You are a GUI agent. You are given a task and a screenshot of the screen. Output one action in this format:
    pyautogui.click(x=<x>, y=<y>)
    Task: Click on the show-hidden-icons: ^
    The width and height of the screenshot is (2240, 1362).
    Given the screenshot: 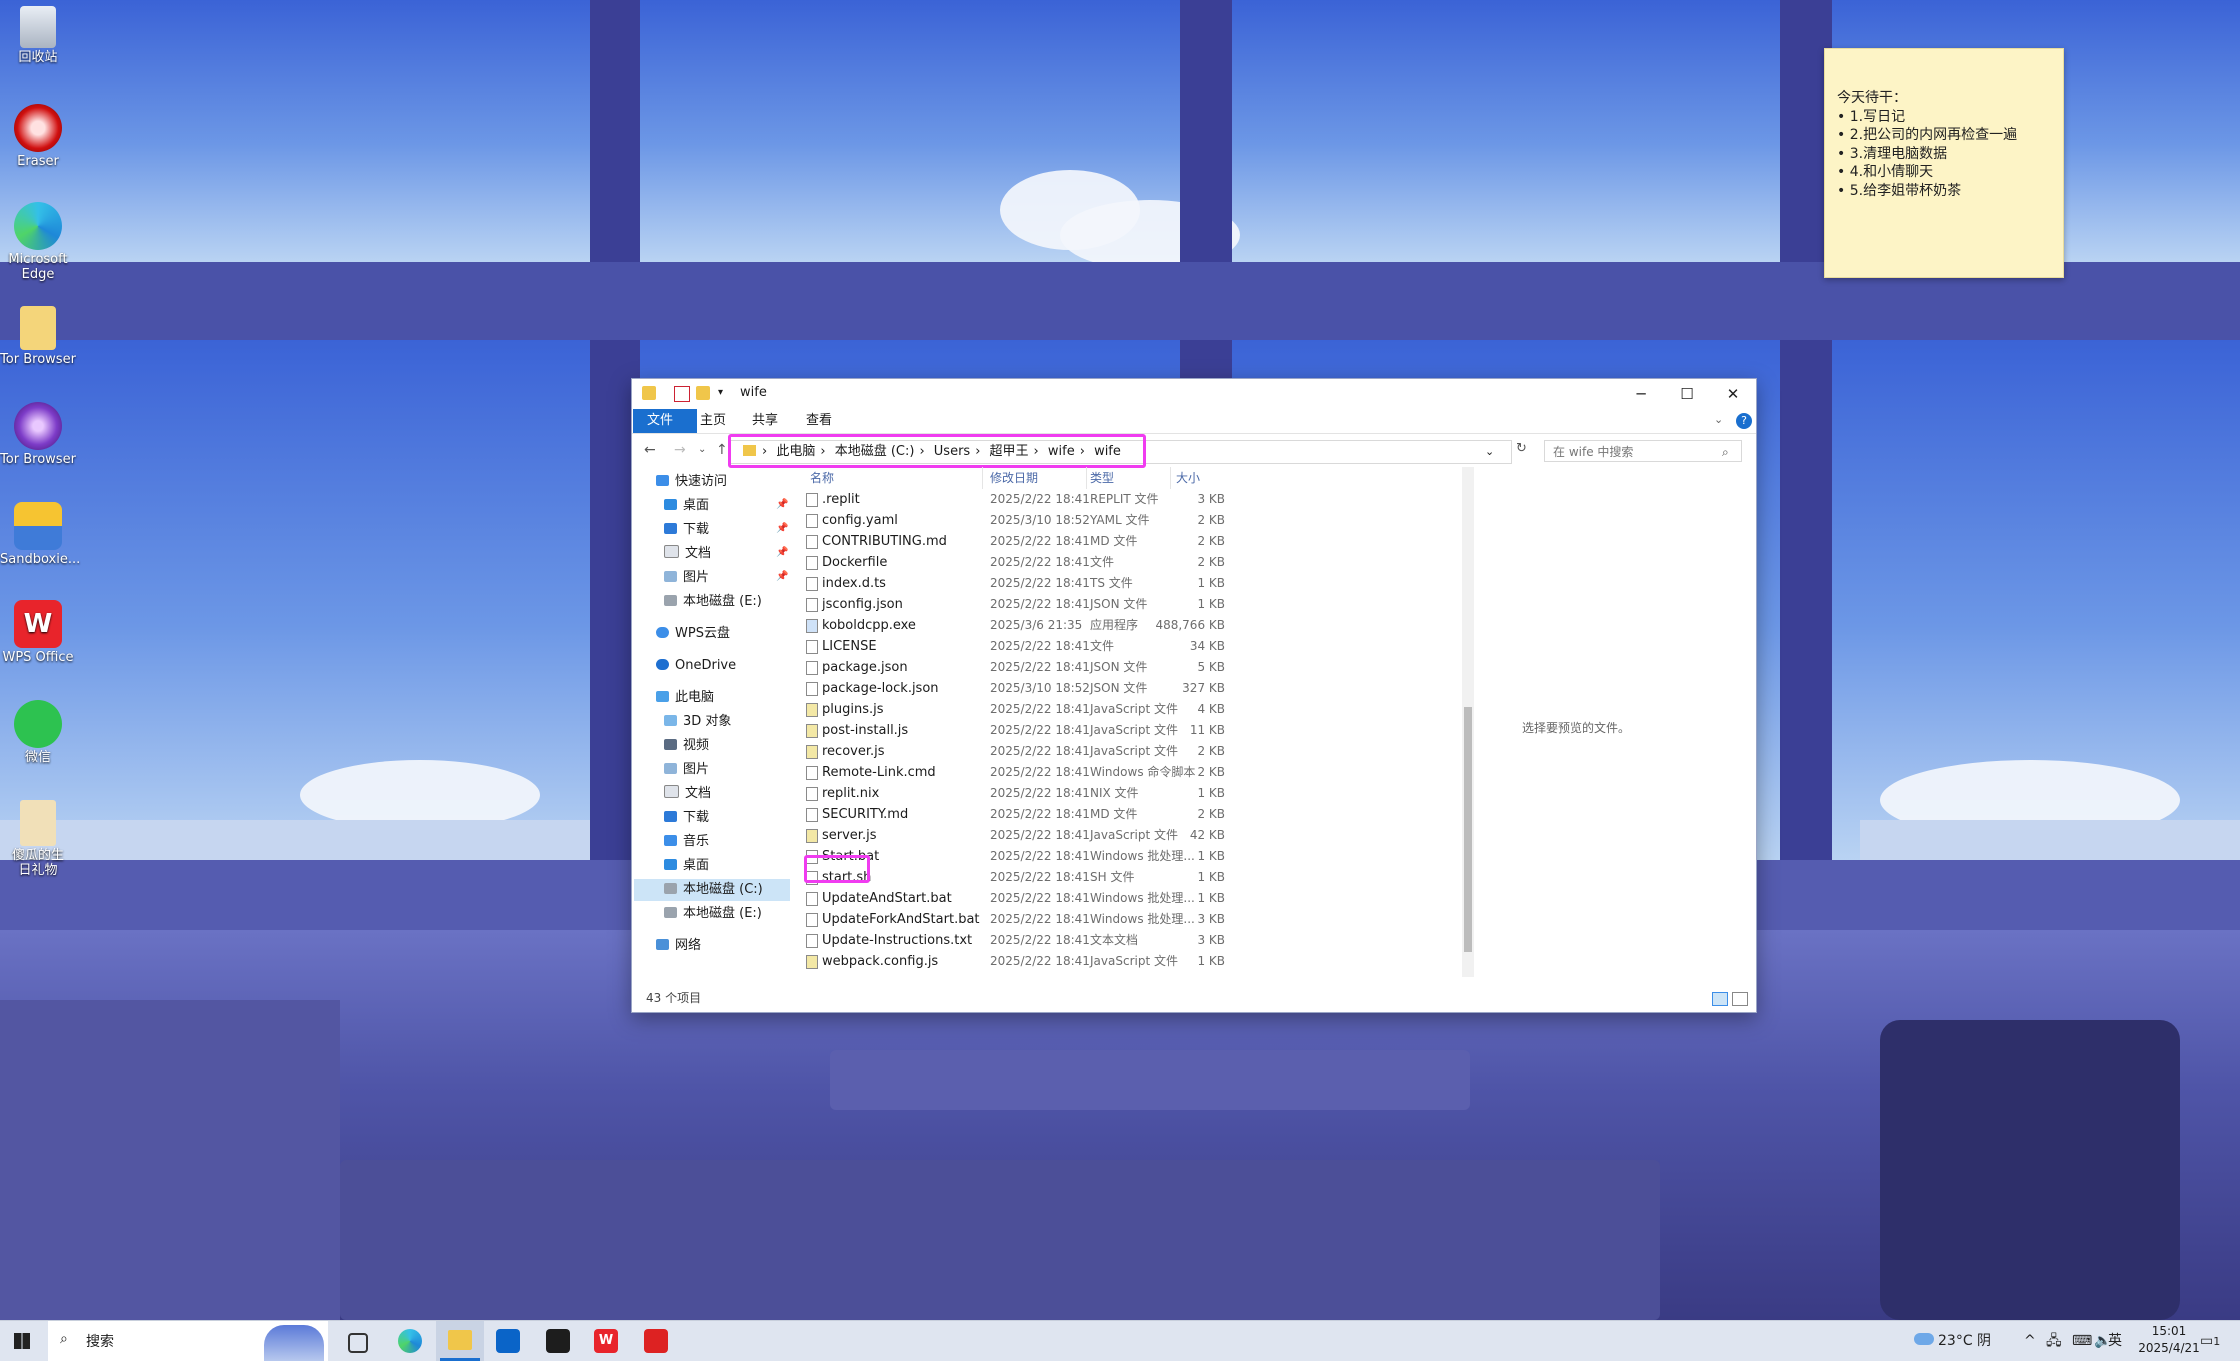 What is the action you would take?
    pyautogui.click(x=2030, y=1341)
    